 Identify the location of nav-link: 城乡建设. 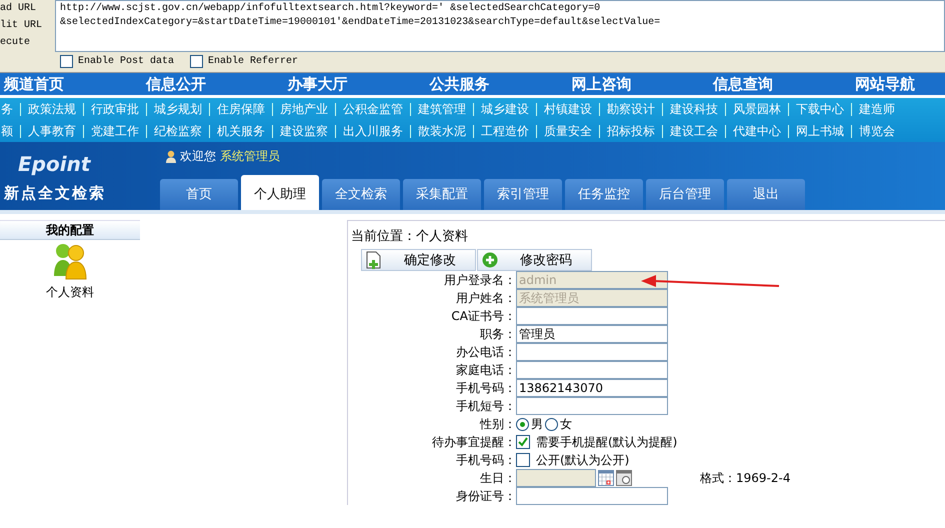
(504, 109).